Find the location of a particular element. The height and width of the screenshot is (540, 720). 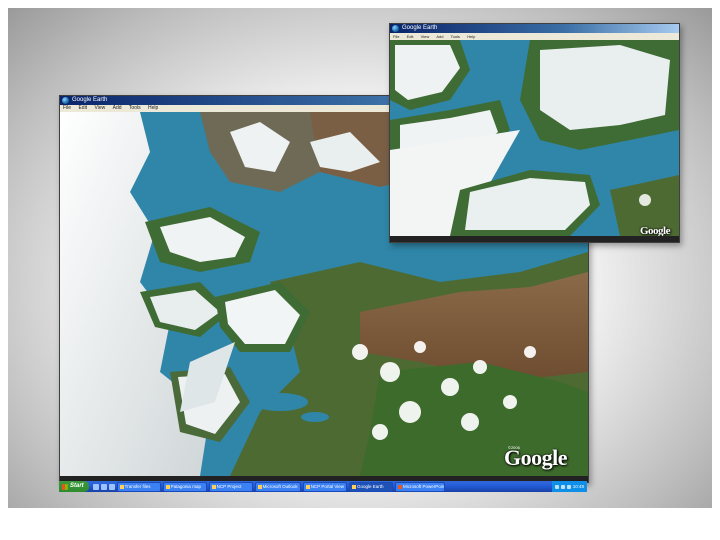

taskbar-item: Microsoft Outlook is located at coordinates (277, 486).